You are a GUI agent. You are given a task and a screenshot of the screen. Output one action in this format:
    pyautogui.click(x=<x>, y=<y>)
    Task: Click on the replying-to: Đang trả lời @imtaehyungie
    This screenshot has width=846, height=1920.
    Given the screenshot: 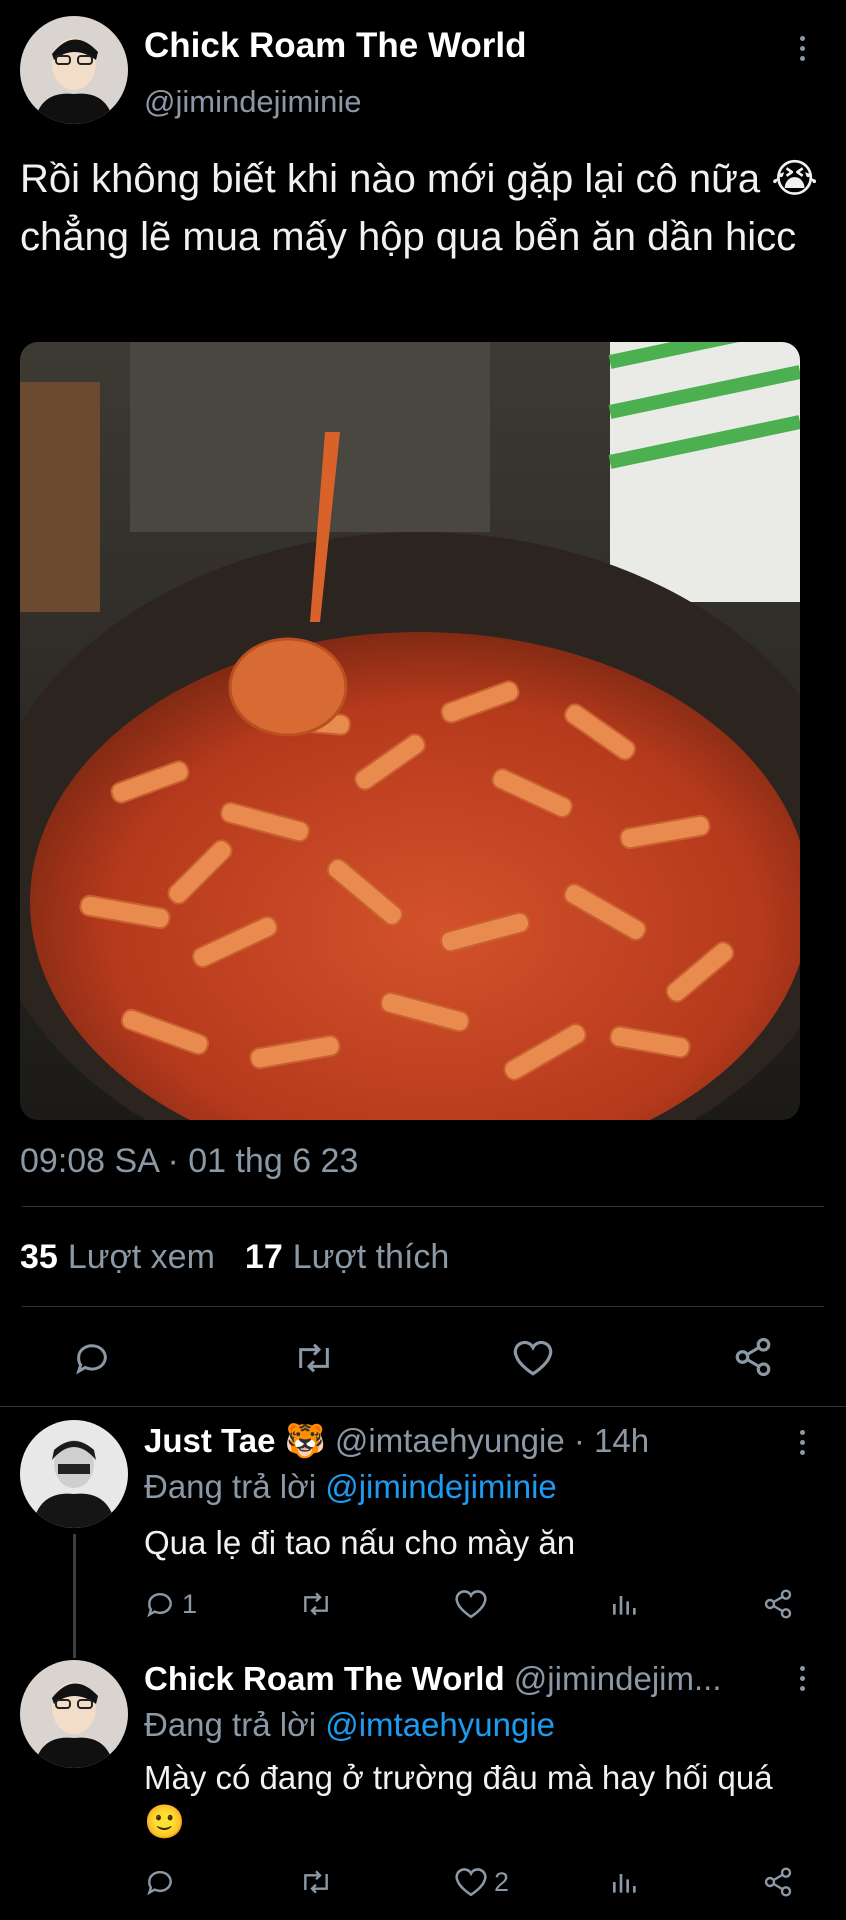 What is the action you would take?
    pyautogui.click(x=349, y=1725)
    